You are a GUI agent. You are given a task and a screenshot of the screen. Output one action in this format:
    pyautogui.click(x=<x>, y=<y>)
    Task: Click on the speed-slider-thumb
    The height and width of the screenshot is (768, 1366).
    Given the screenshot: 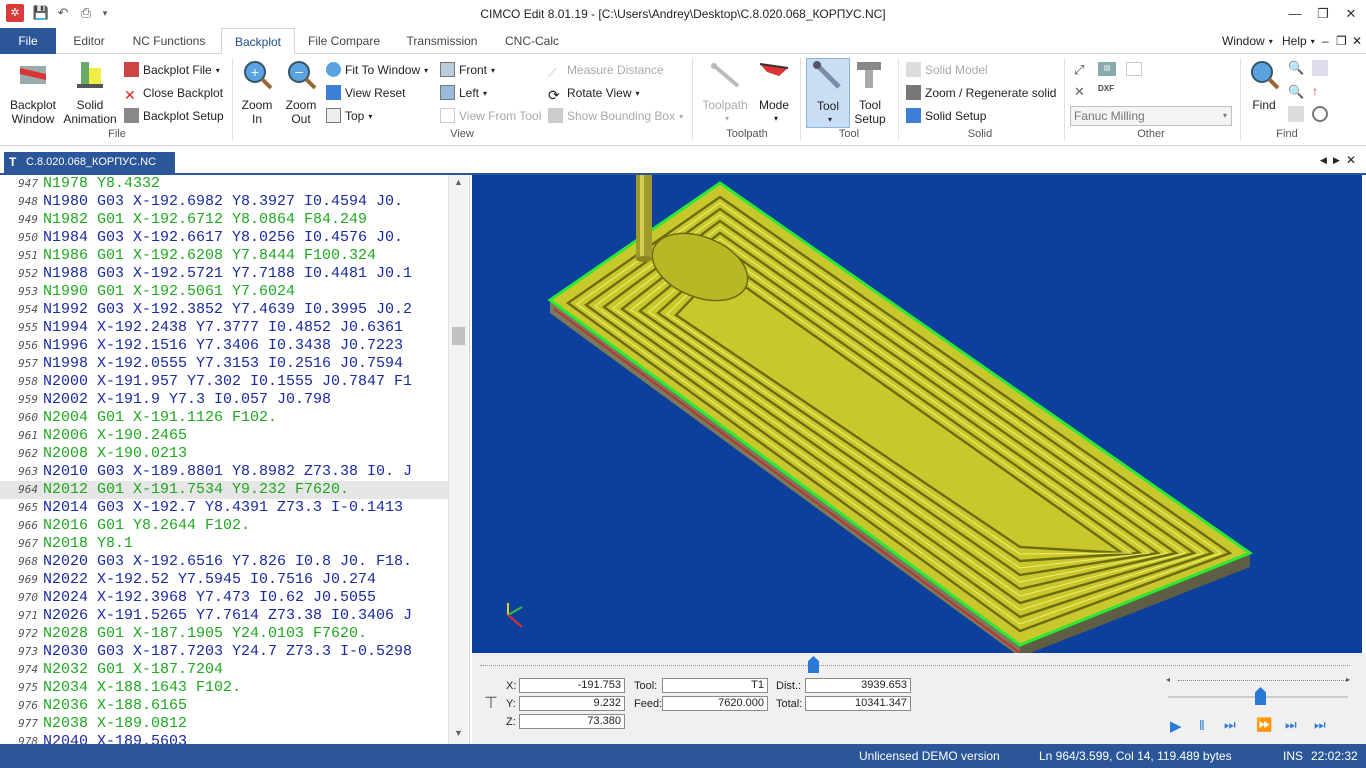 What is the action you would take?
    pyautogui.click(x=1260, y=696)
    